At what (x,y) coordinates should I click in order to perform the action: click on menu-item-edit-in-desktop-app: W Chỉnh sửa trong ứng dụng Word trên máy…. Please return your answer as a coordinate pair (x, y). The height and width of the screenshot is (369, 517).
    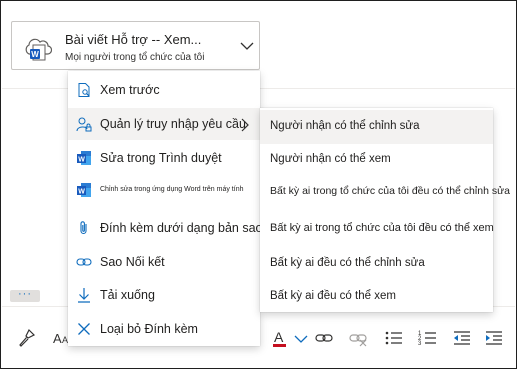
    Looking at the image, I should click on (164, 190).